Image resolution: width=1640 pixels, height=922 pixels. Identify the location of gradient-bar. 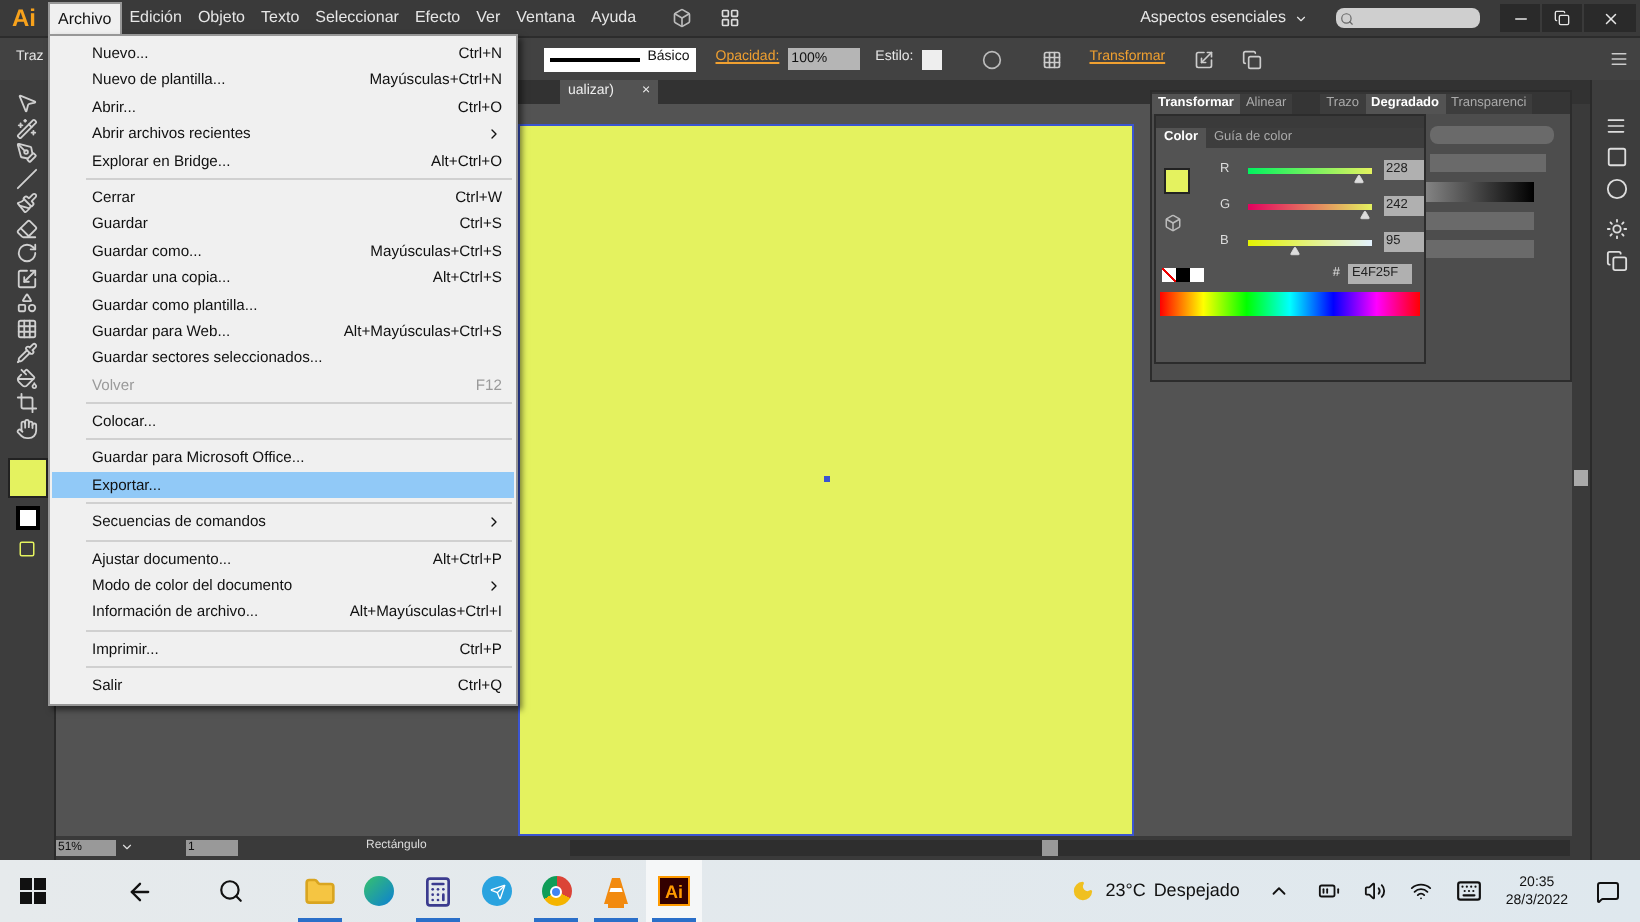
(1478, 192).